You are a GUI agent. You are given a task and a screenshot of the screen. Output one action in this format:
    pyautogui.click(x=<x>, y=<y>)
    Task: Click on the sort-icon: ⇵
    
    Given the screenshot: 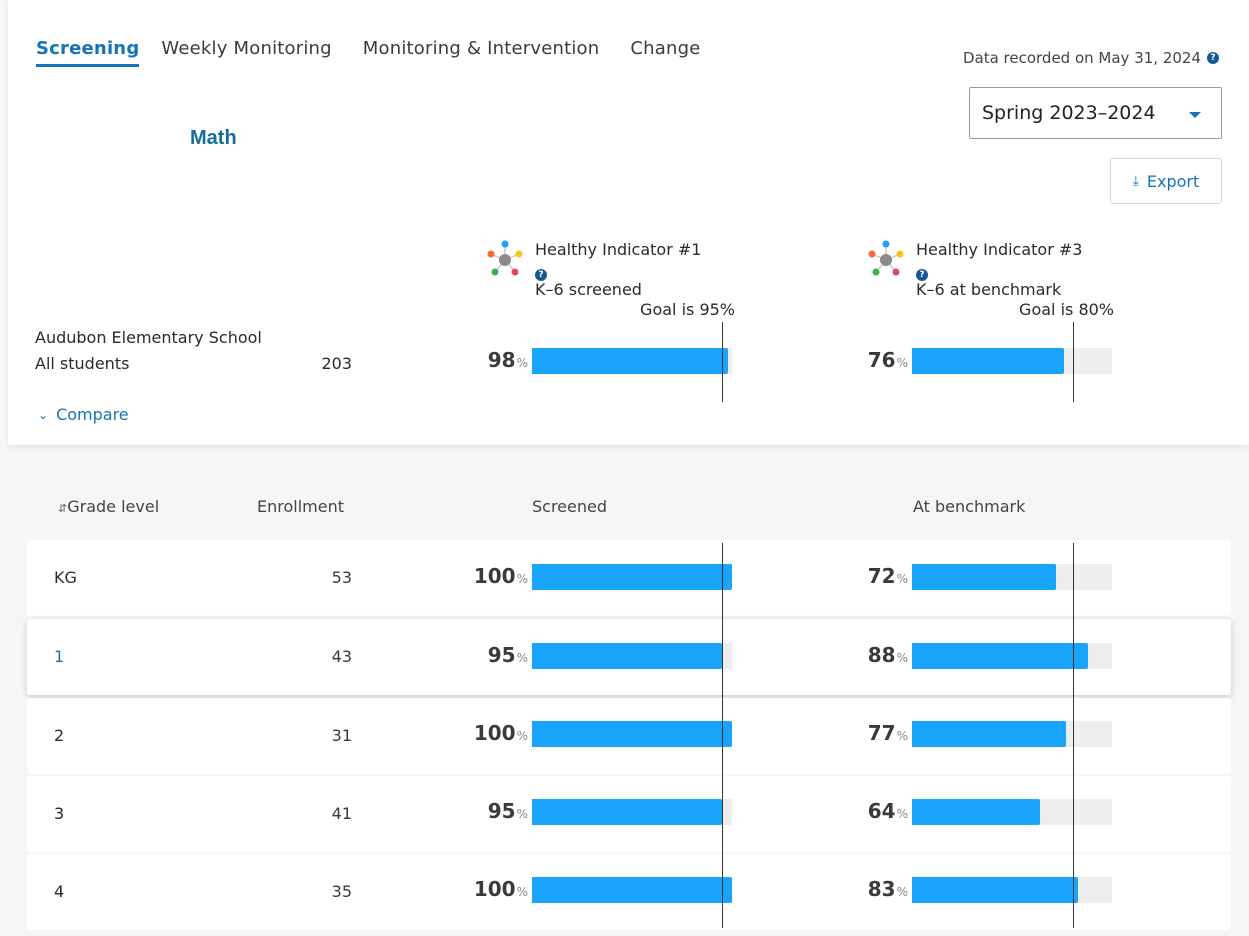 What is the action you would take?
    pyautogui.click(x=63, y=508)
    